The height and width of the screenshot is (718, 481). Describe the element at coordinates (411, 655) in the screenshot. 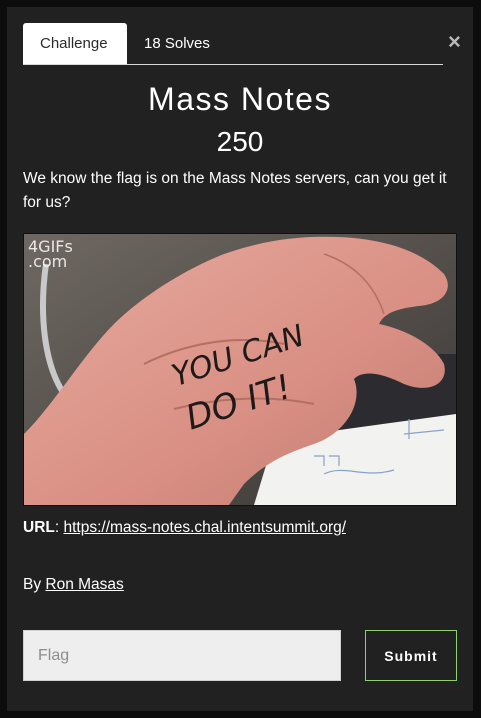

I see `submit-button: Submit` at that location.